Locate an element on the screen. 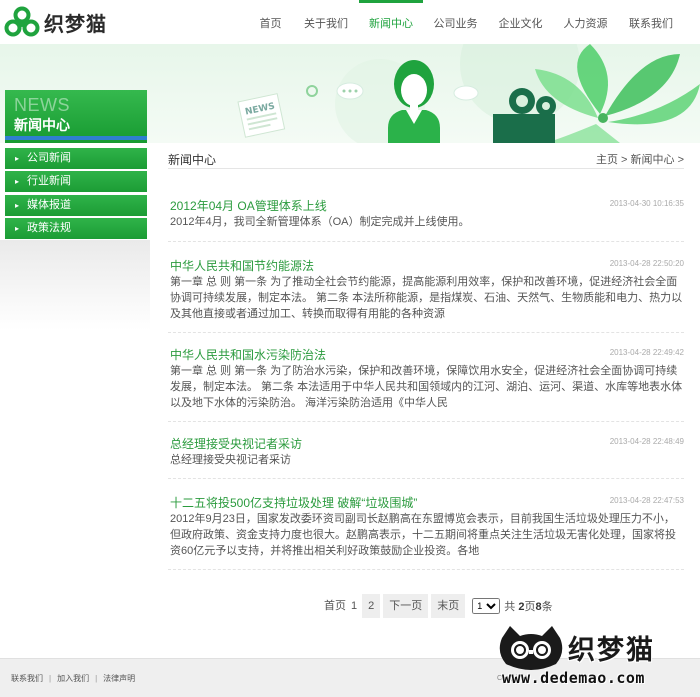 This screenshot has width=700, height=697. newspaper-icon: NEWS is located at coordinates (261, 115).